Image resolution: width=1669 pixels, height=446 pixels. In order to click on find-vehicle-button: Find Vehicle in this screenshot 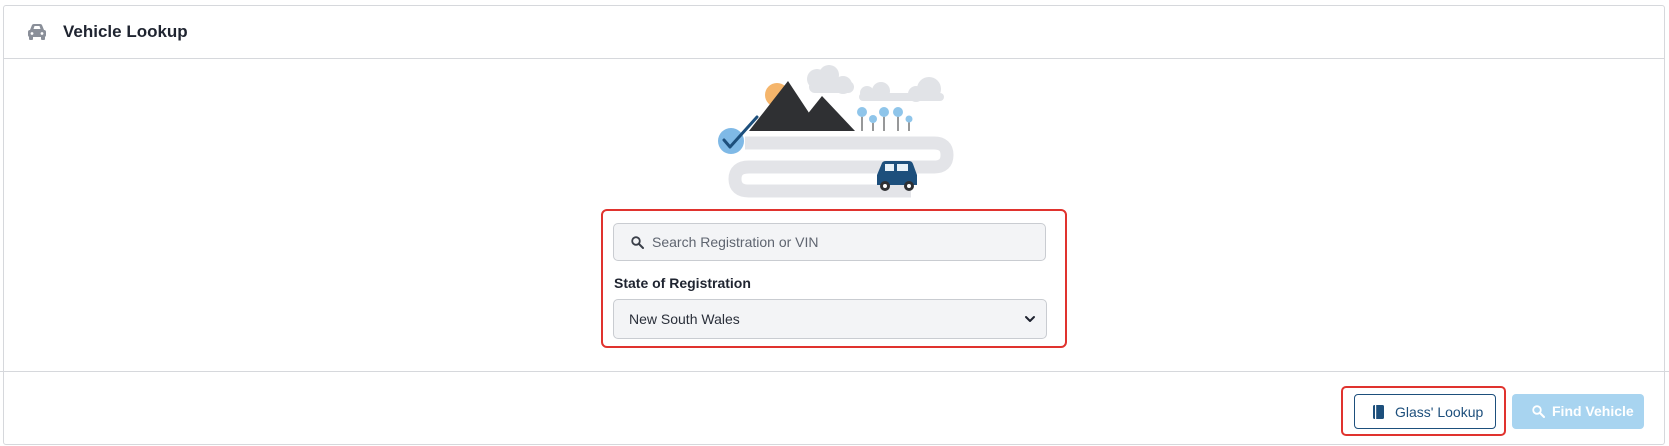, I will do `click(1578, 411)`.